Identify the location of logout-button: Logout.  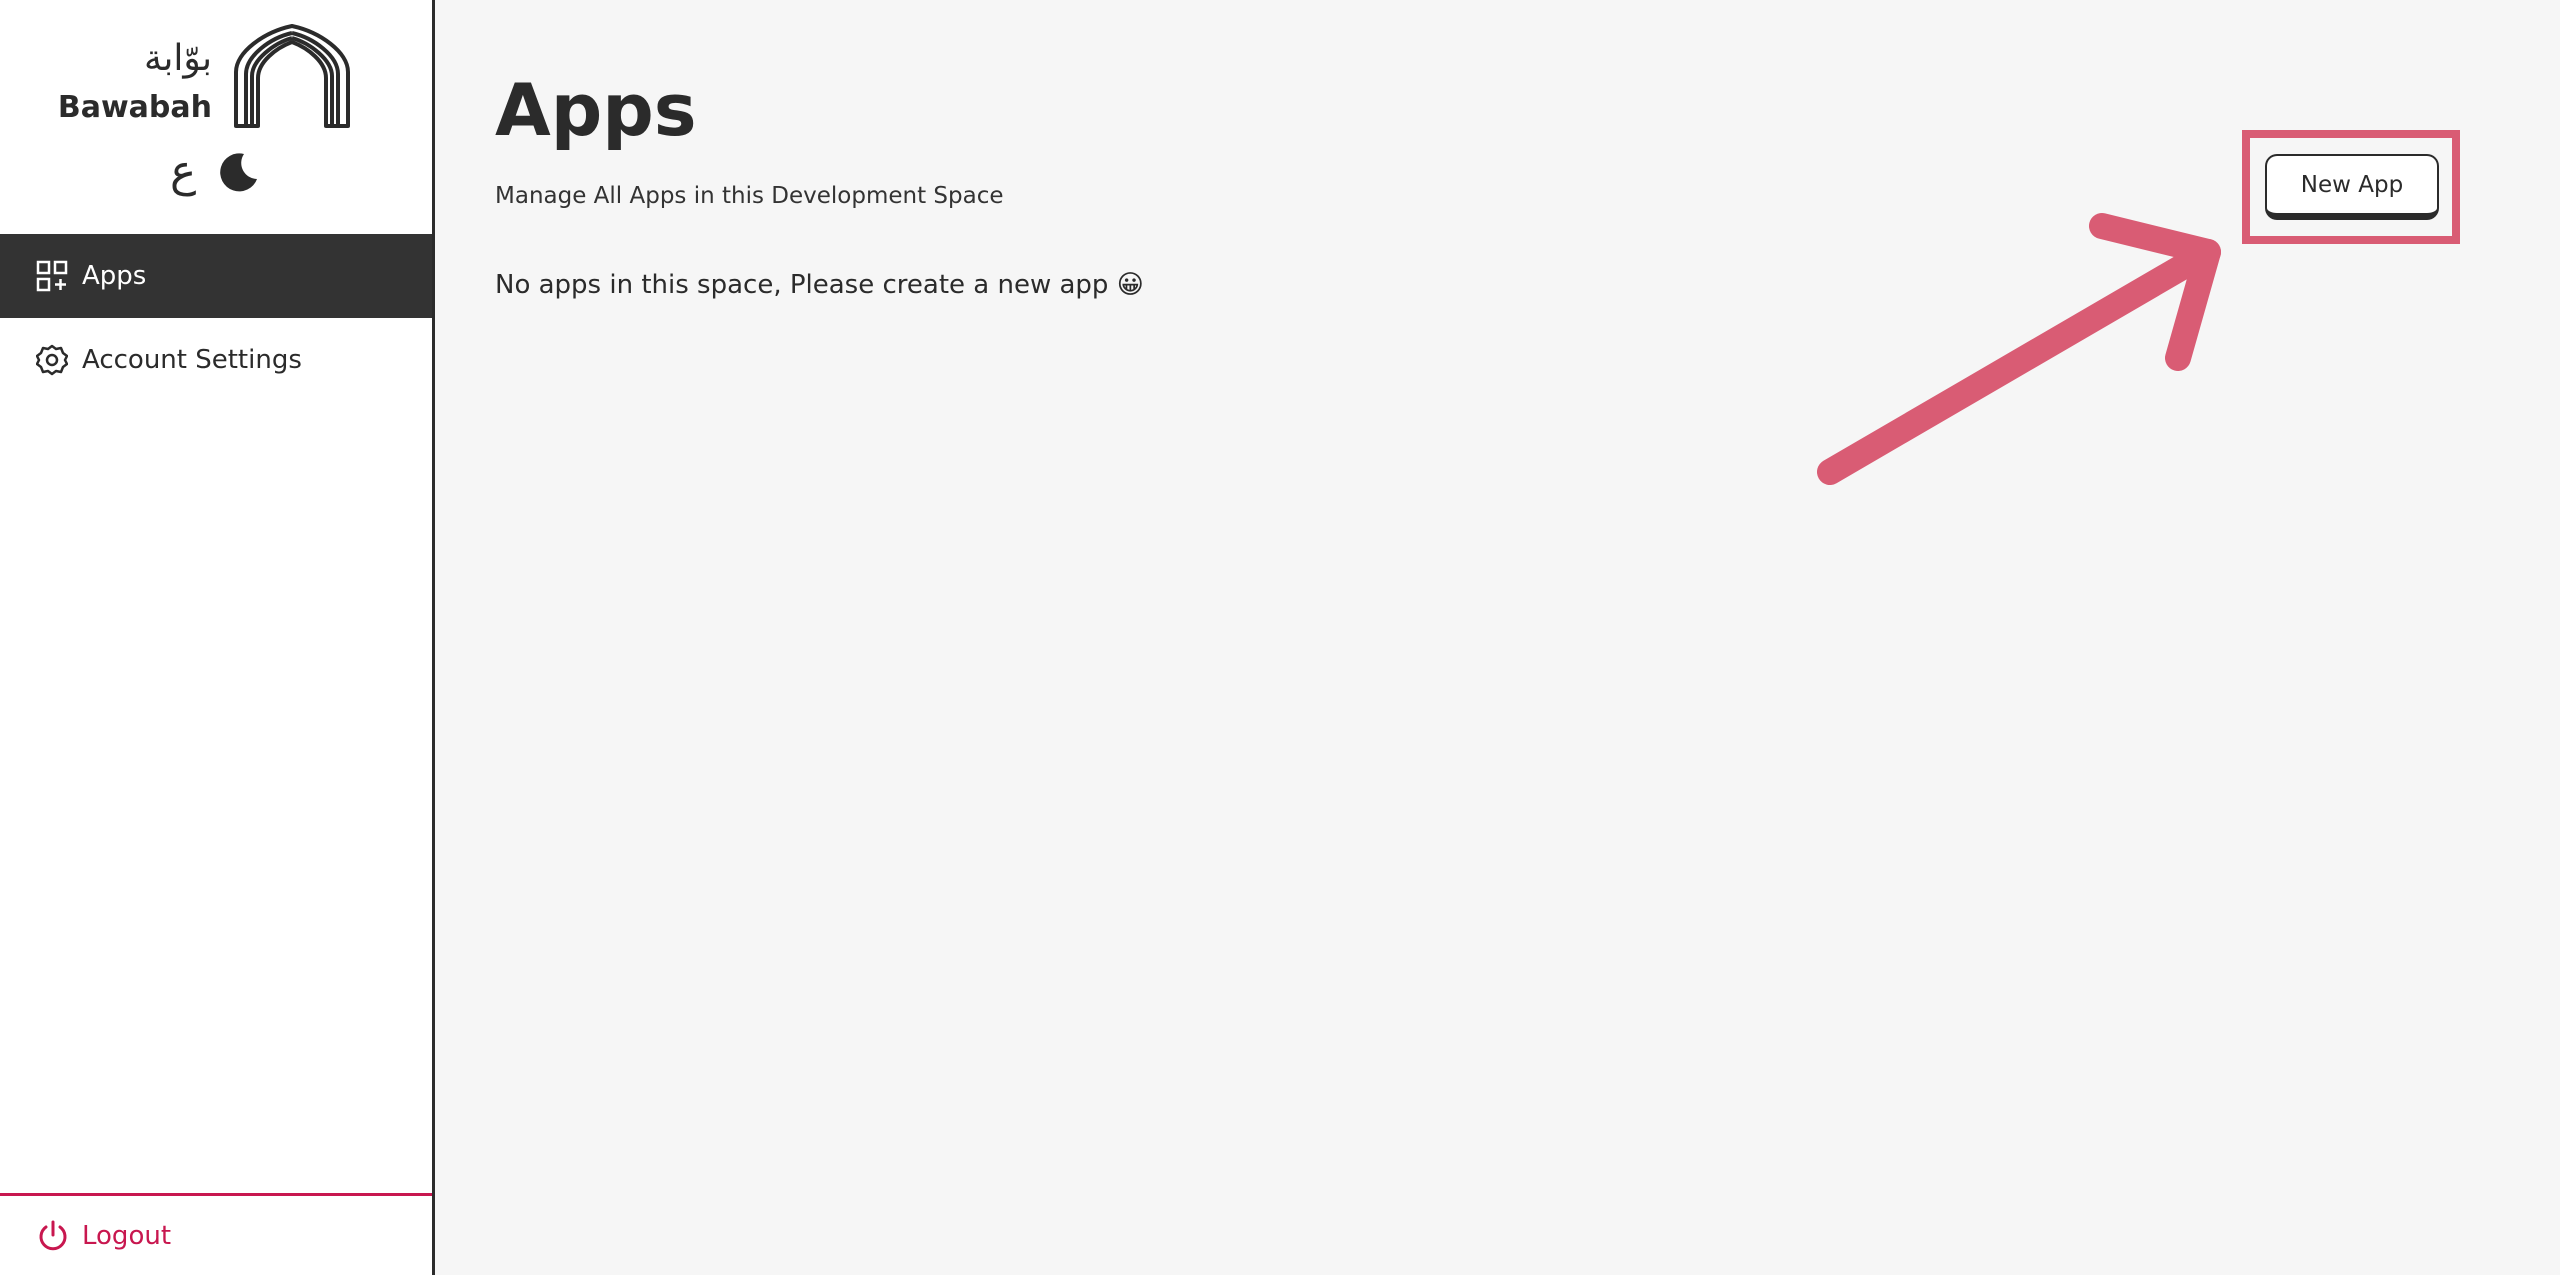
(216, 1234).